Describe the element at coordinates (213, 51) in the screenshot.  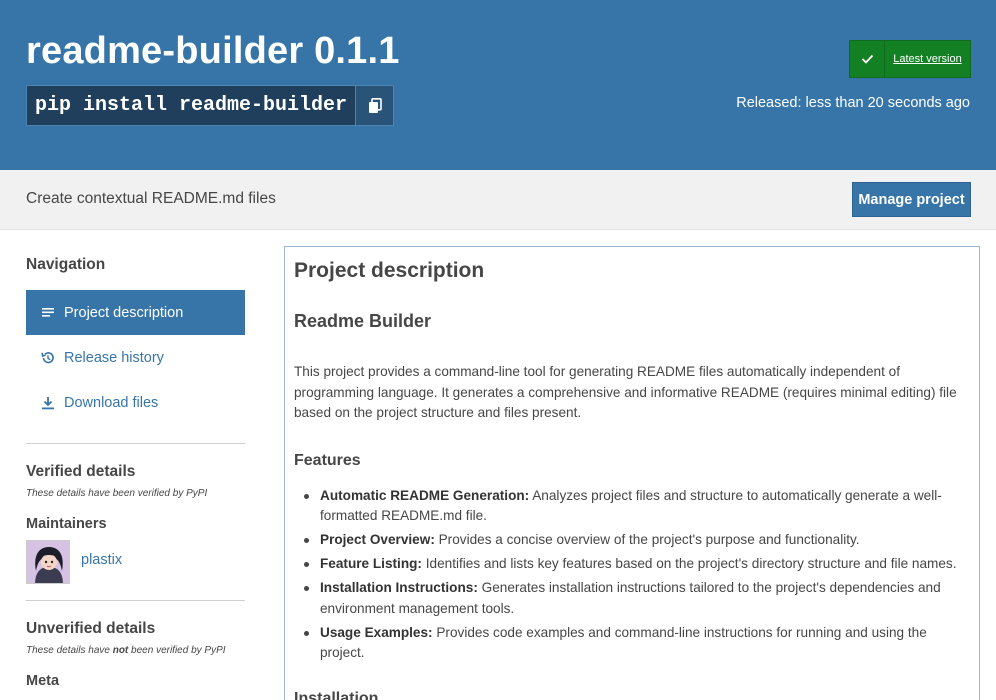
I see `package-title: readme-builder 0.1.1` at that location.